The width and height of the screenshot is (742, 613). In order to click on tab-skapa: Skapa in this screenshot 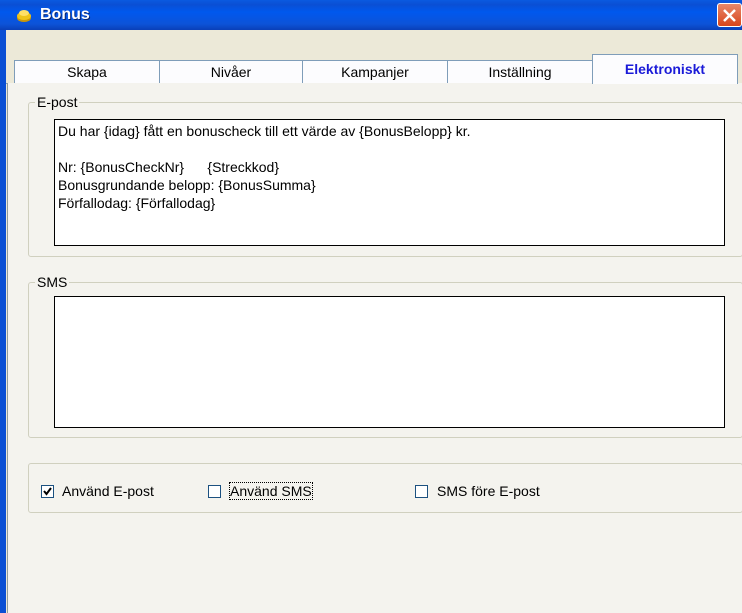, I will do `click(87, 71)`.